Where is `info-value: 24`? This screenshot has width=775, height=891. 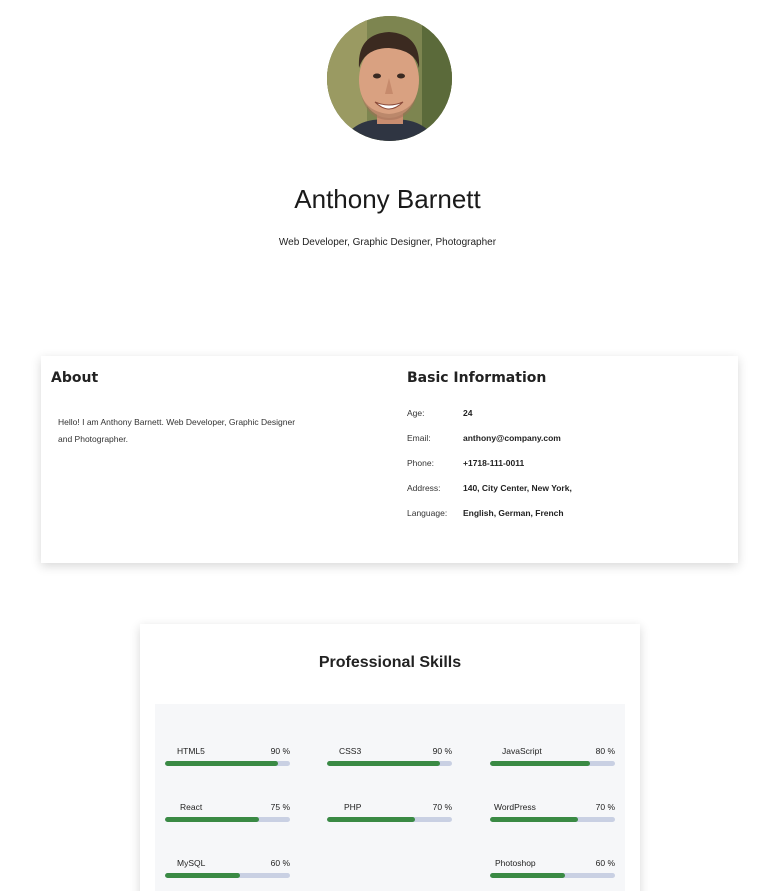 info-value: 24 is located at coordinates (468, 413).